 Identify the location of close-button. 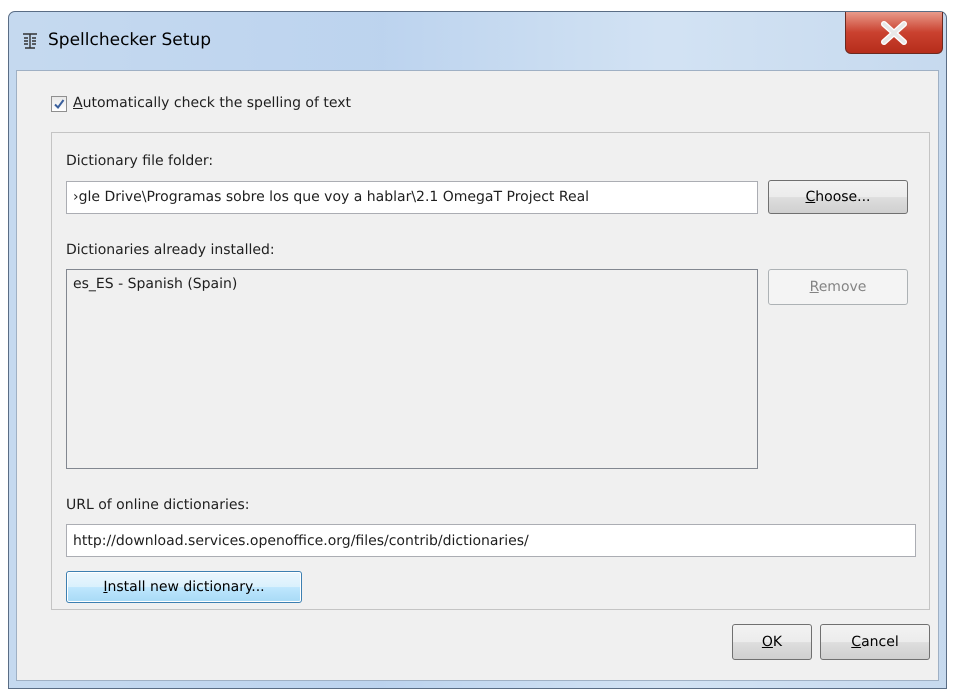
(894, 33).